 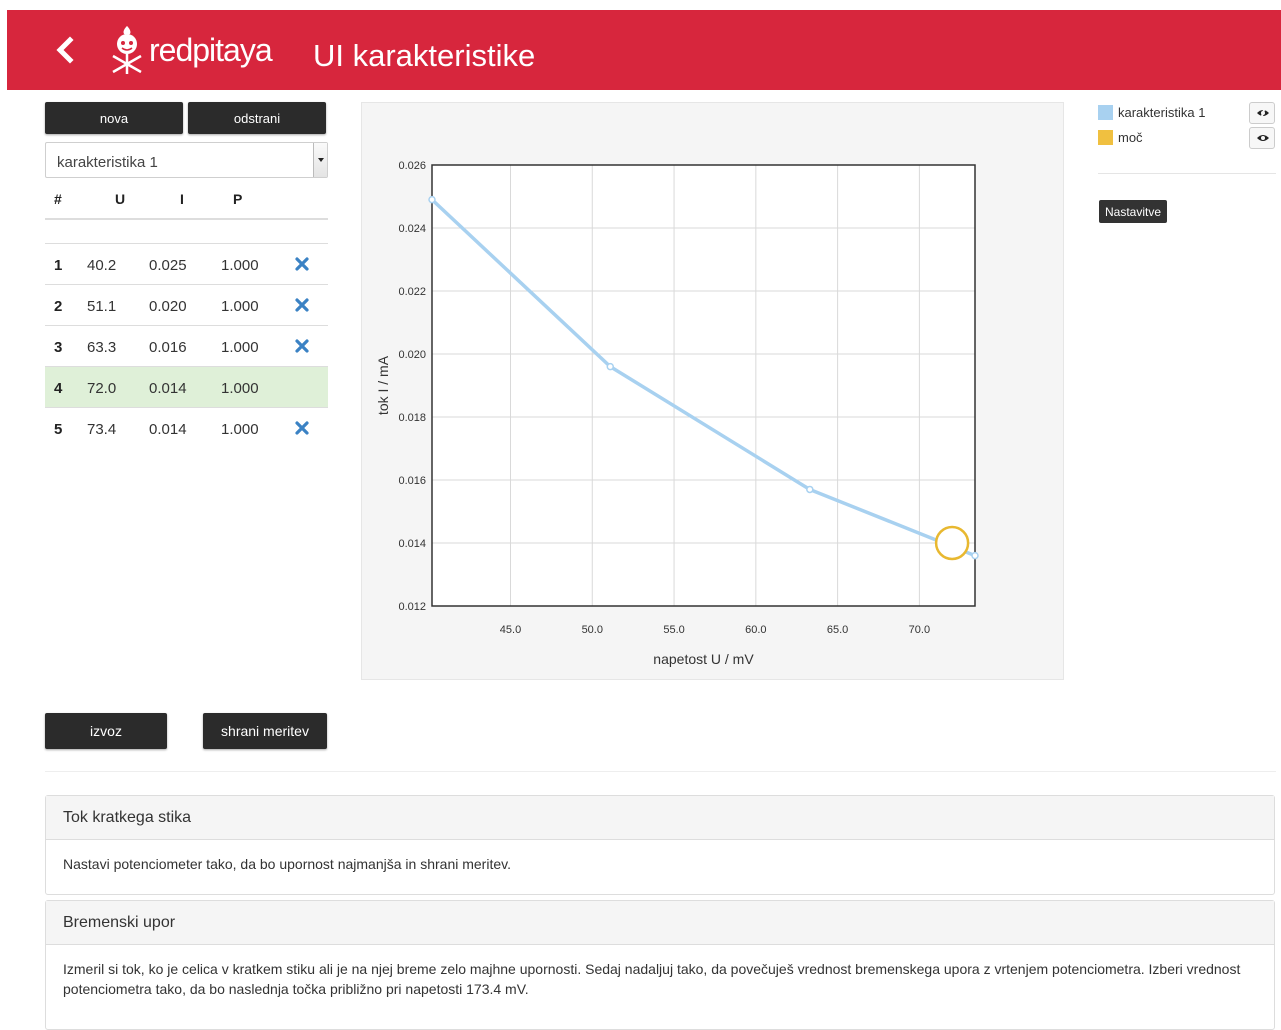 What do you see at coordinates (114, 118) in the screenshot?
I see `new-characteristic-button: nova` at bounding box center [114, 118].